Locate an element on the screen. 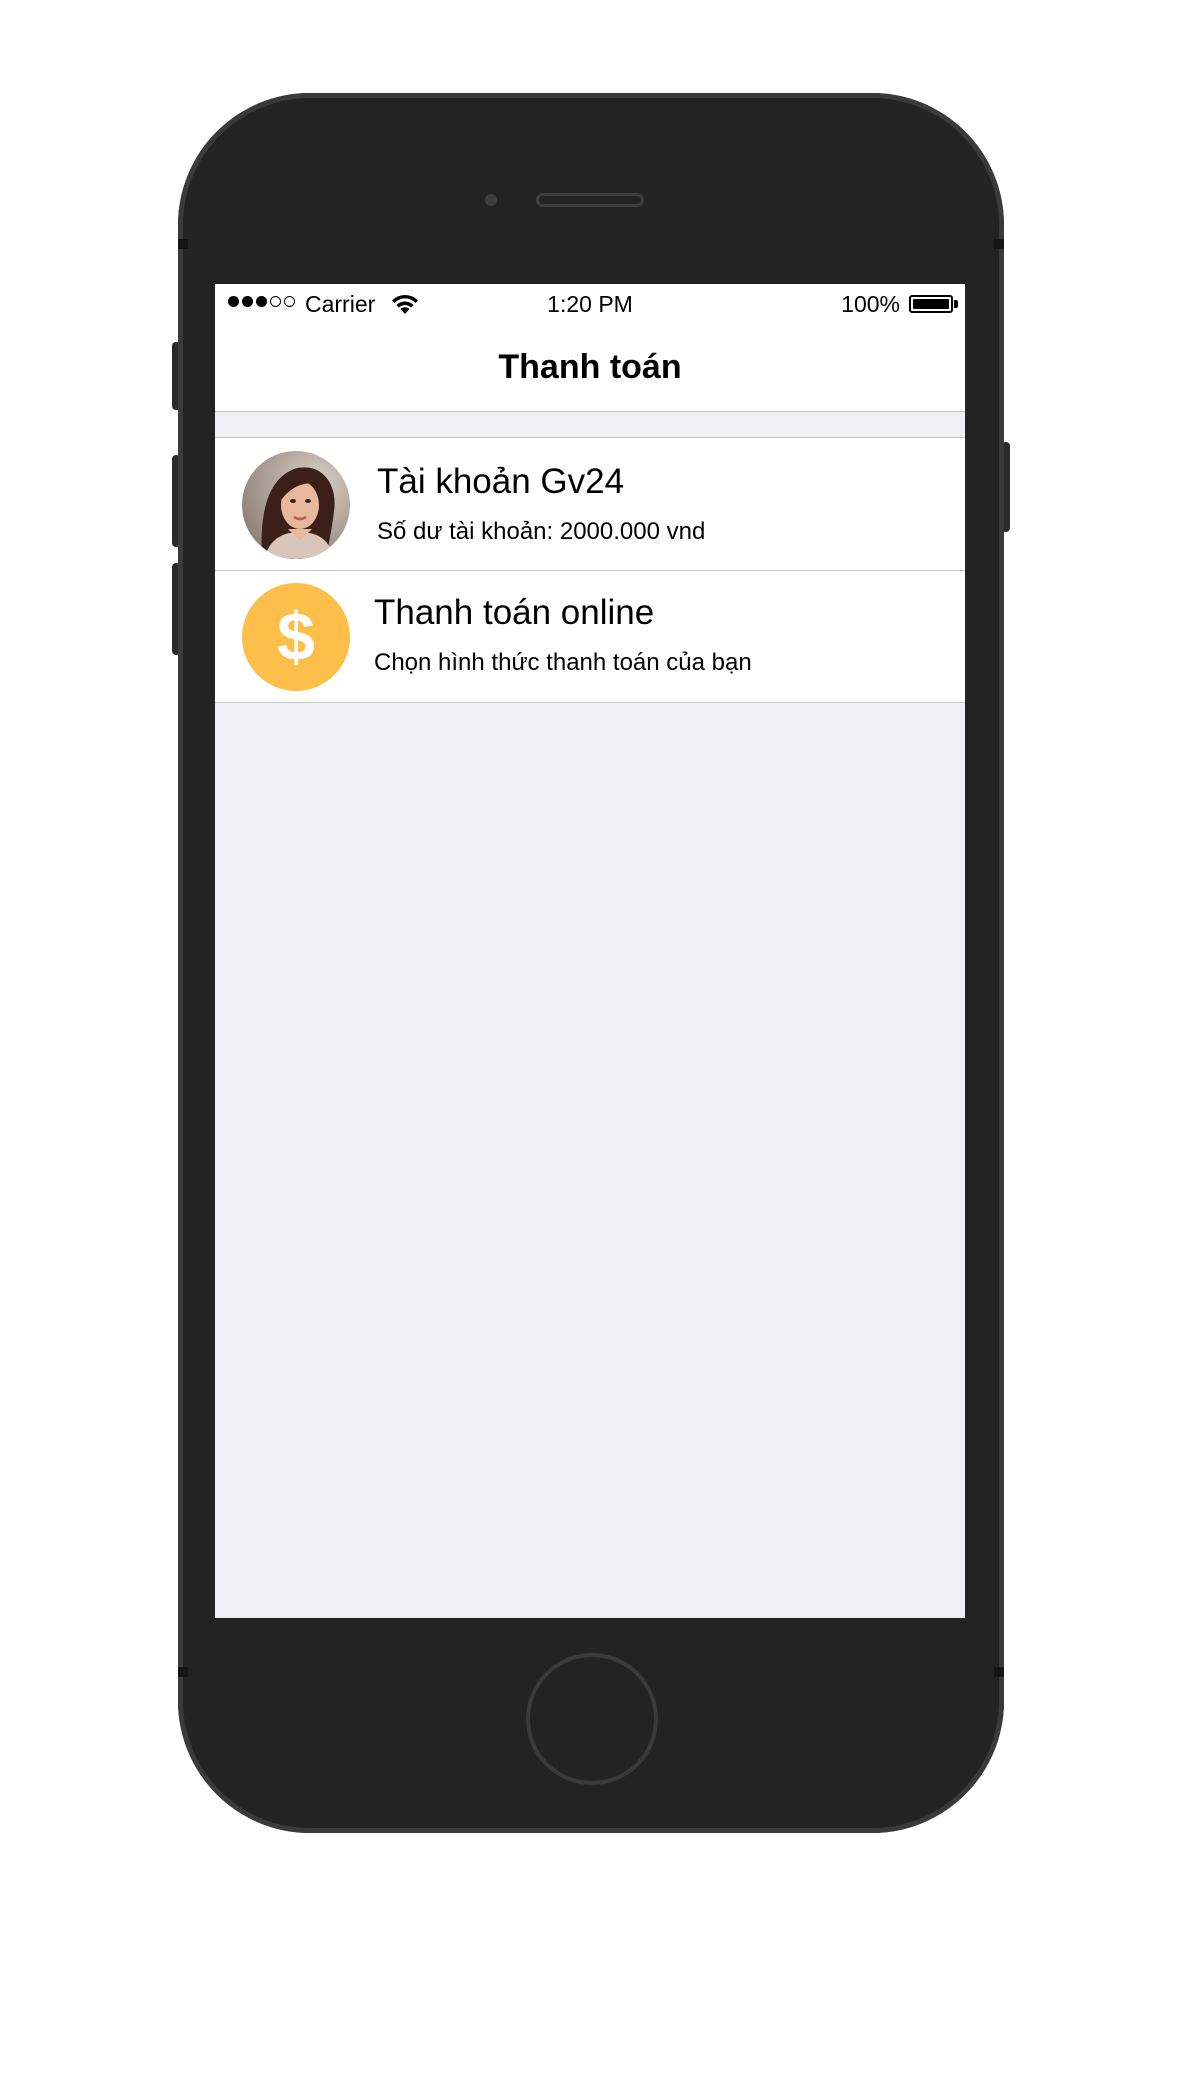 This screenshot has height=2093, width=1181. earpiece-speaker is located at coordinates (590, 200).